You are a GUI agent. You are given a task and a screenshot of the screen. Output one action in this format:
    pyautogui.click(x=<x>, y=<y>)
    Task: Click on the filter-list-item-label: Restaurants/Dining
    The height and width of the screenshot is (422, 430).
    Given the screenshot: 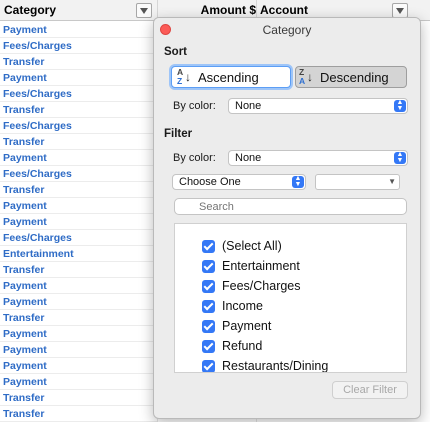 What is the action you would take?
    pyautogui.click(x=275, y=366)
    